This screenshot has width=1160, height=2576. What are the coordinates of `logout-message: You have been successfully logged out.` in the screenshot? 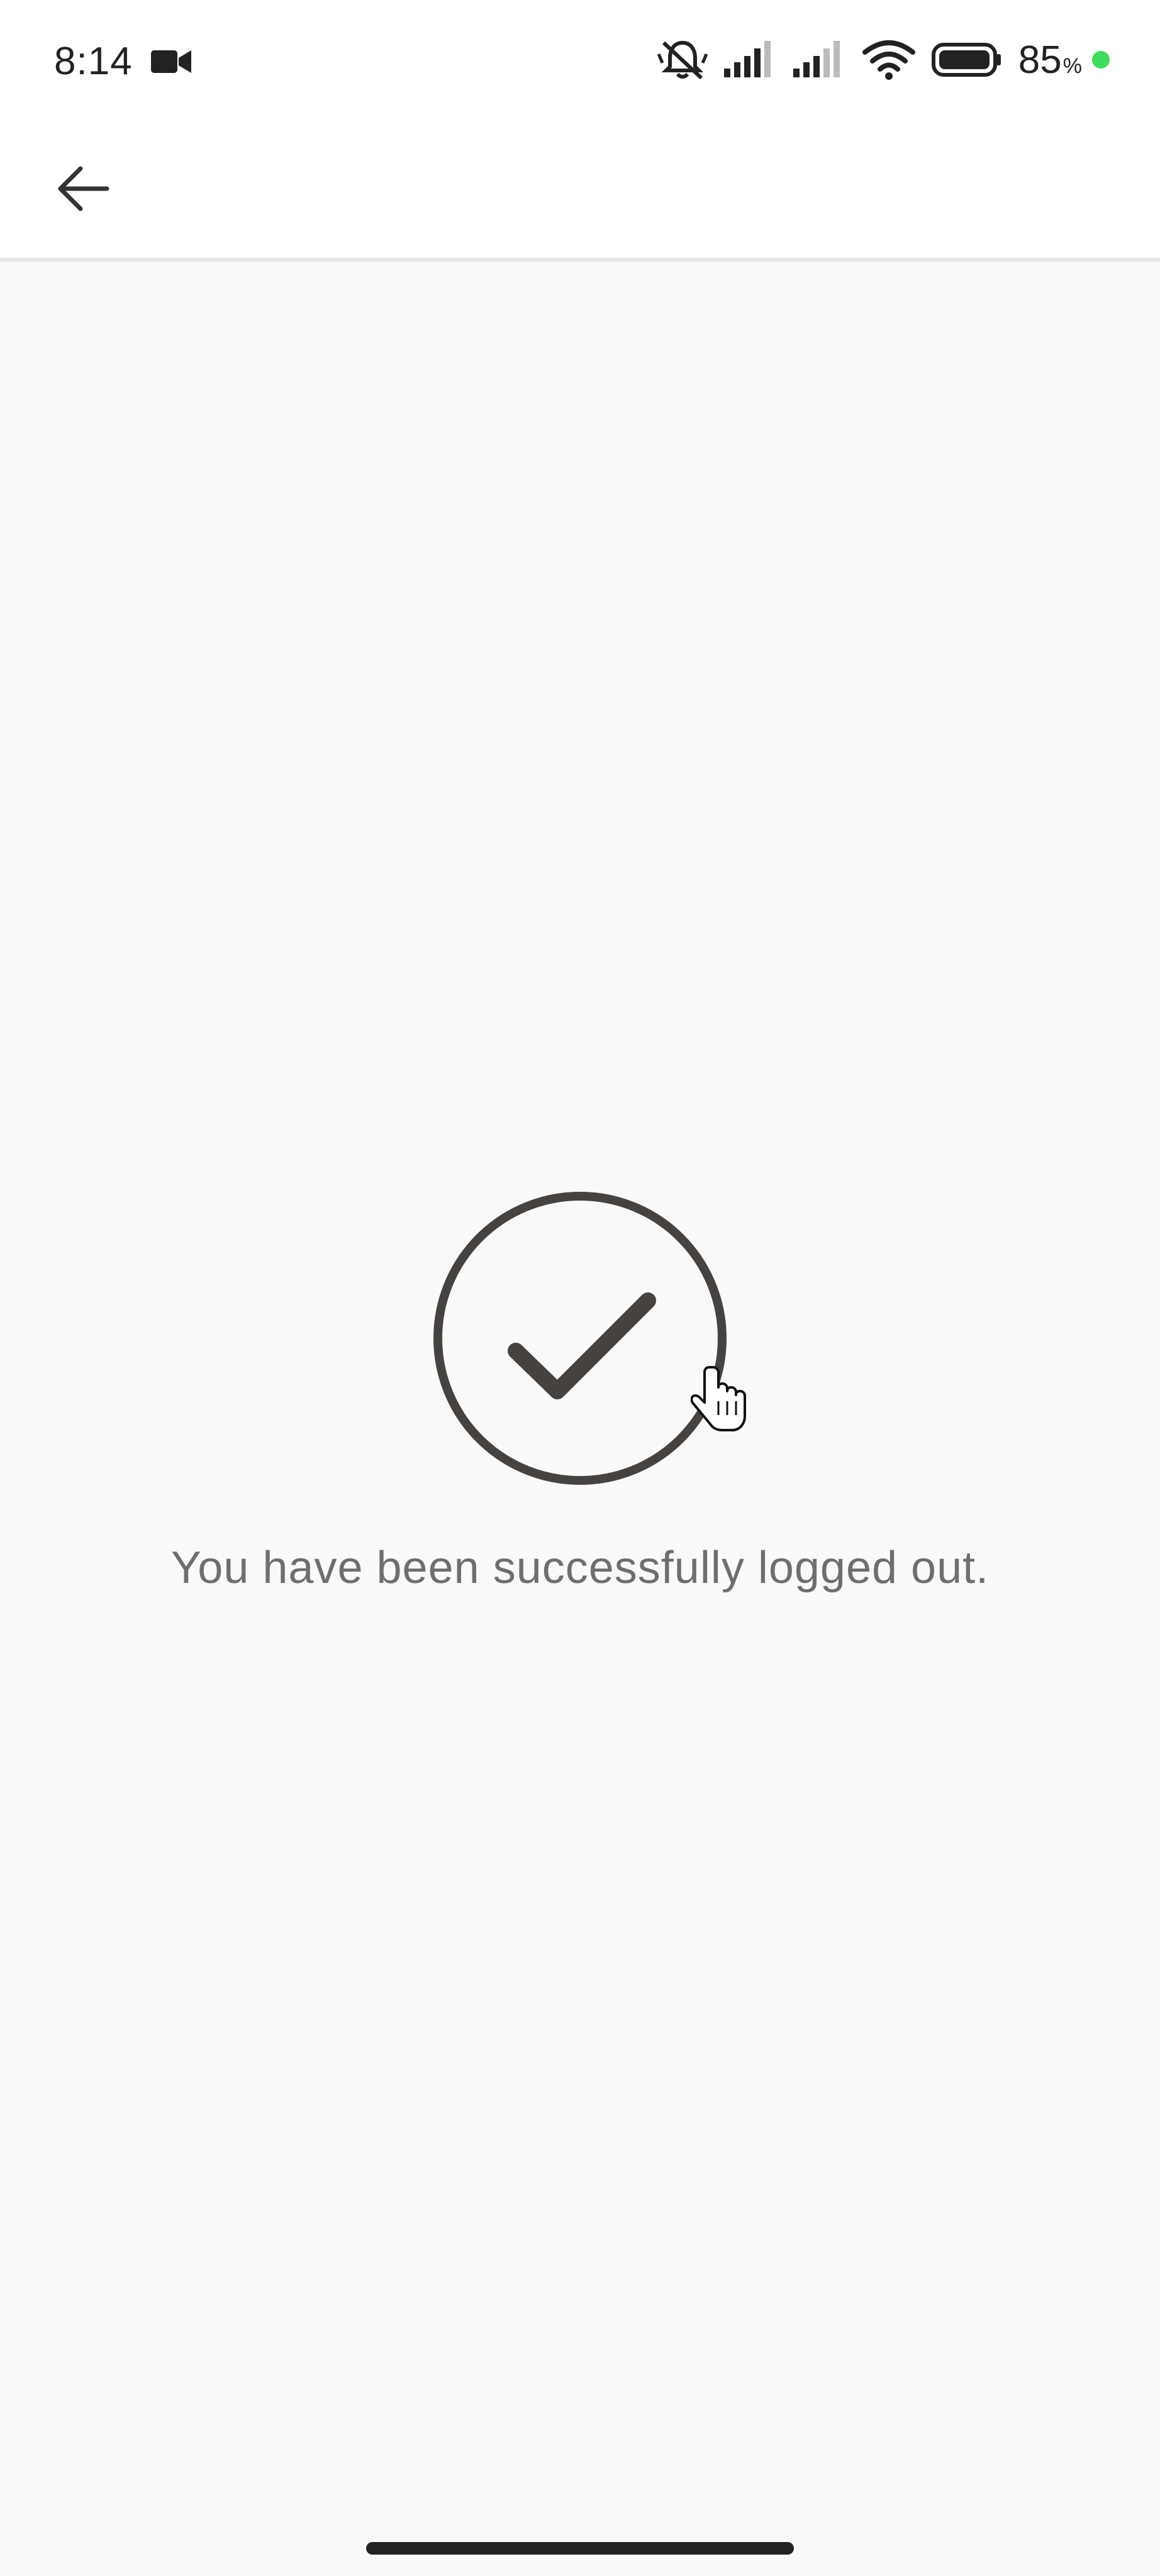 It's located at (580, 1568).